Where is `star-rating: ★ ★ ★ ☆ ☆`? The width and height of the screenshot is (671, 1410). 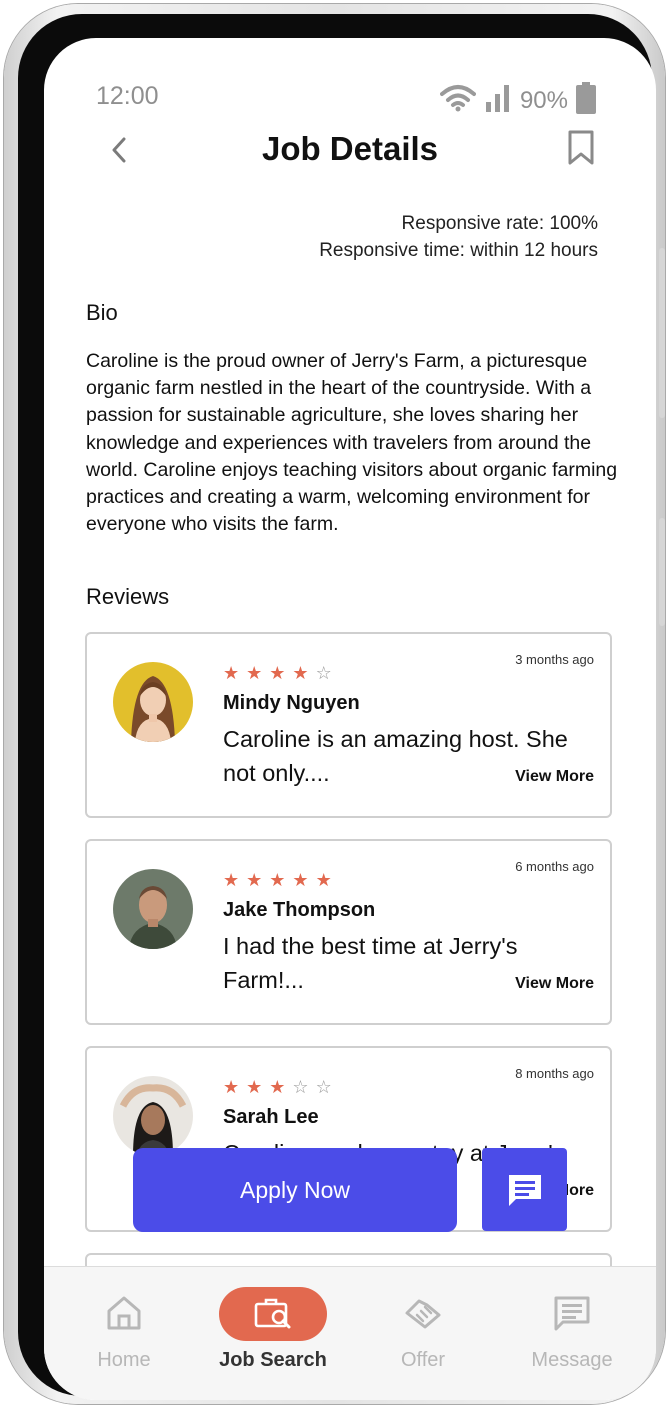 star-rating: ★ ★ ★ ☆ ☆ is located at coordinates (277, 1088).